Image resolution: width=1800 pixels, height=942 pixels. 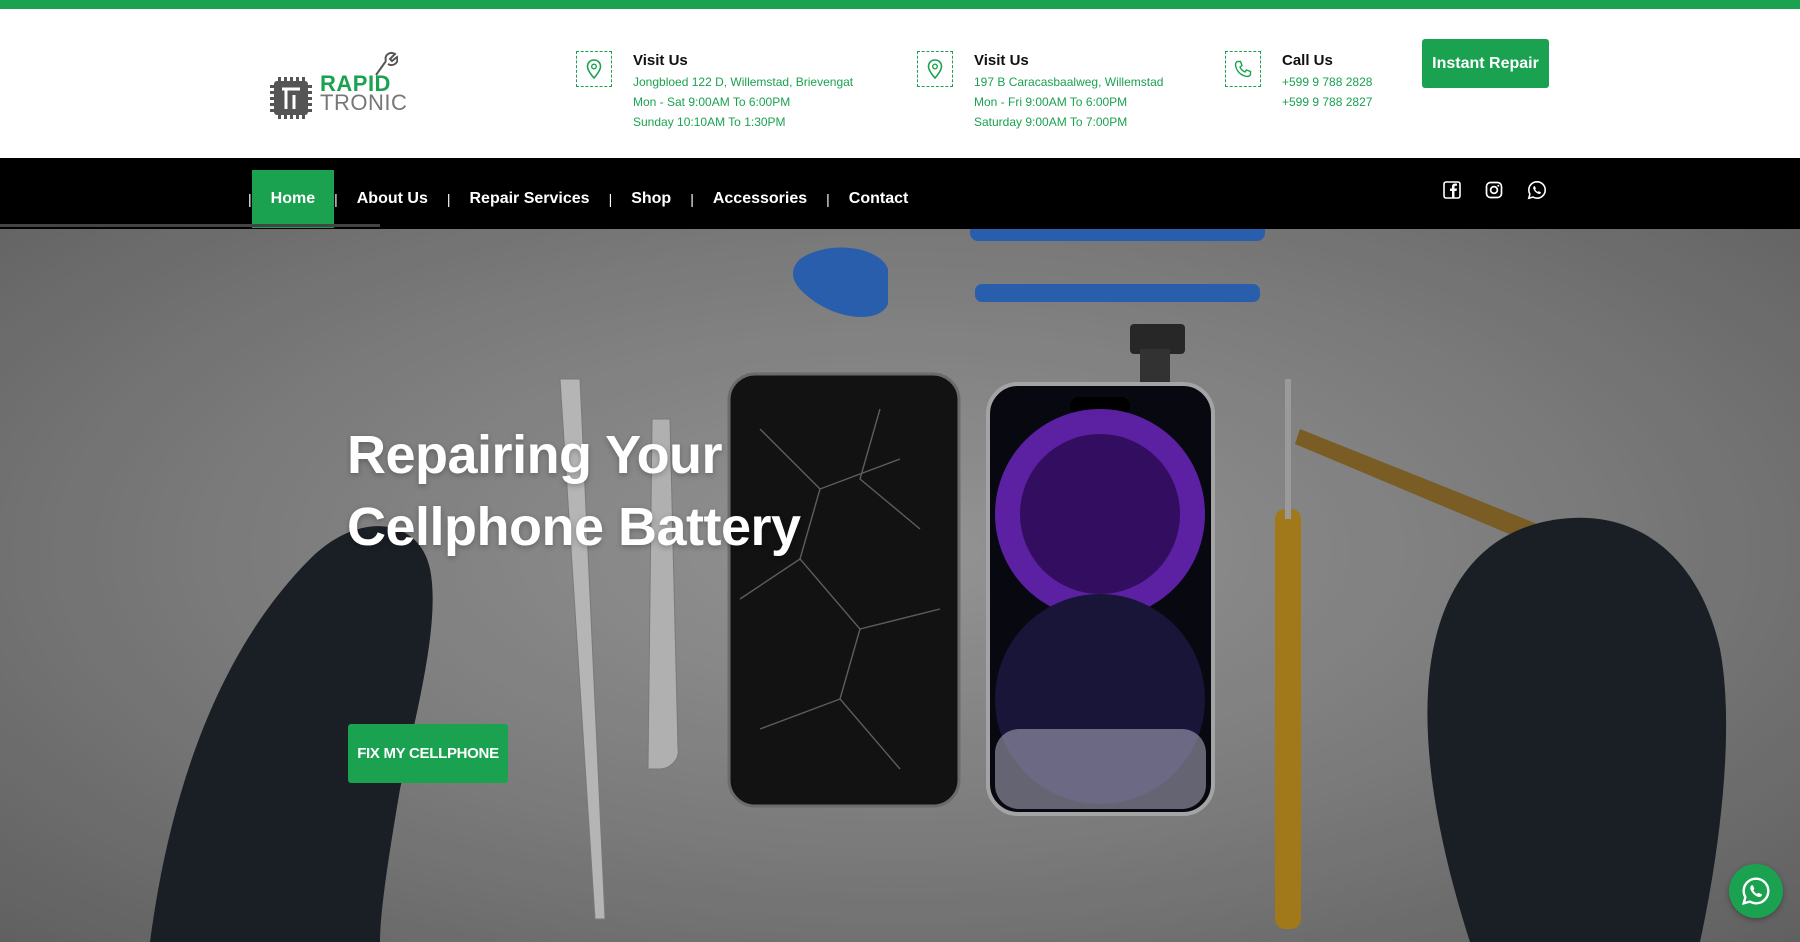 What do you see at coordinates (293, 199) in the screenshot?
I see `nav-home: Home` at bounding box center [293, 199].